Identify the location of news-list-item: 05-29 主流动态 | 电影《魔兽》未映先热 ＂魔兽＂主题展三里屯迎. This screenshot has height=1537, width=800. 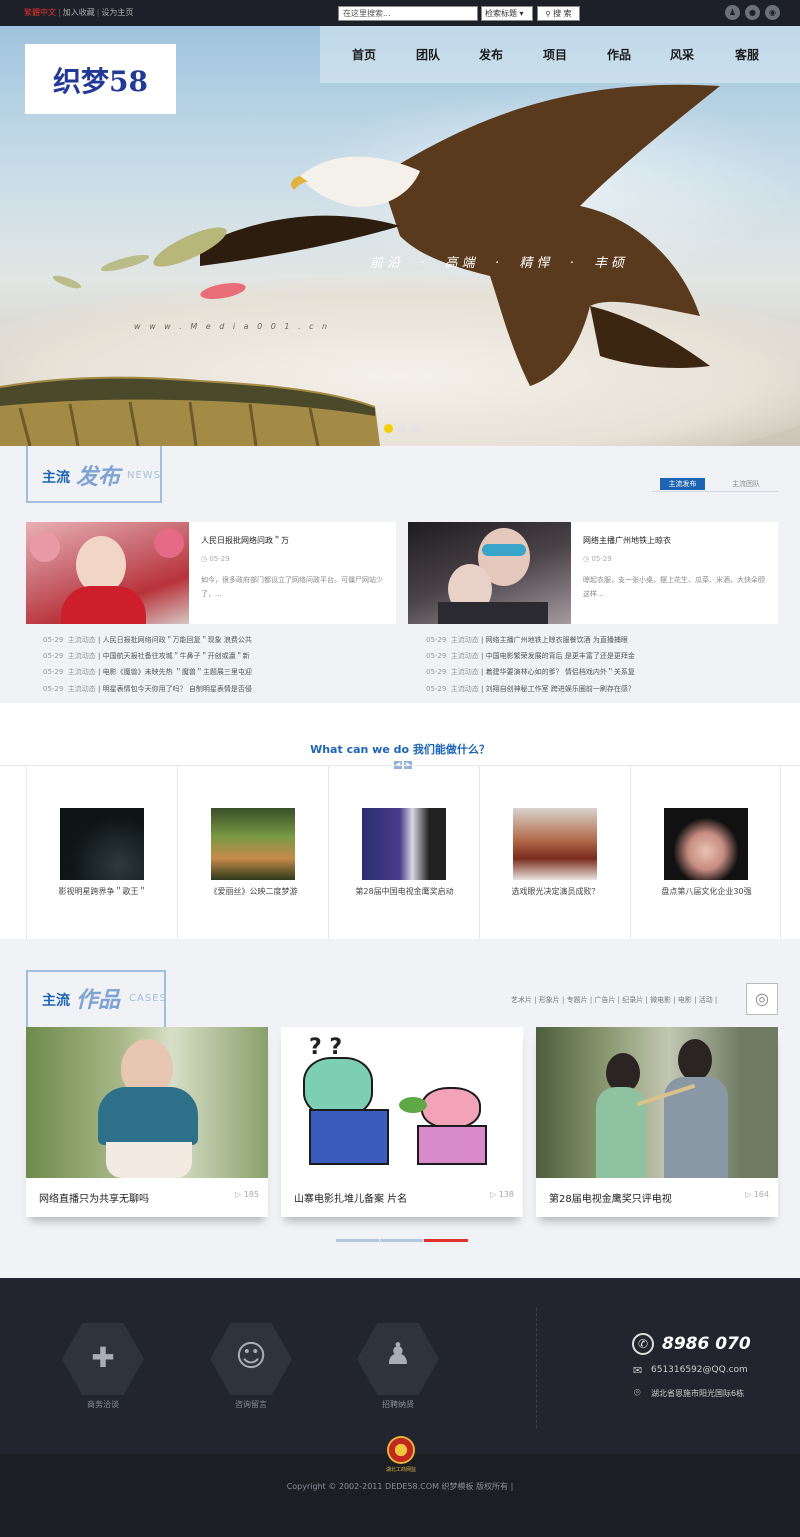
(160, 672).